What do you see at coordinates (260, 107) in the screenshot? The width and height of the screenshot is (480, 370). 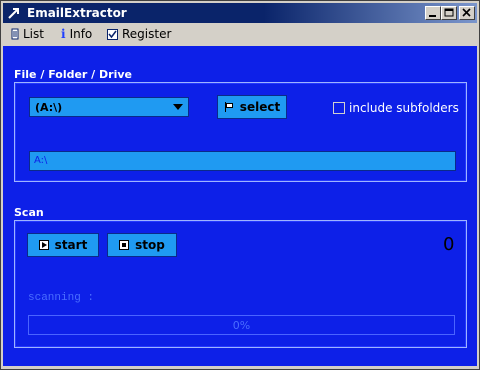 I see `select-button-label: select` at bounding box center [260, 107].